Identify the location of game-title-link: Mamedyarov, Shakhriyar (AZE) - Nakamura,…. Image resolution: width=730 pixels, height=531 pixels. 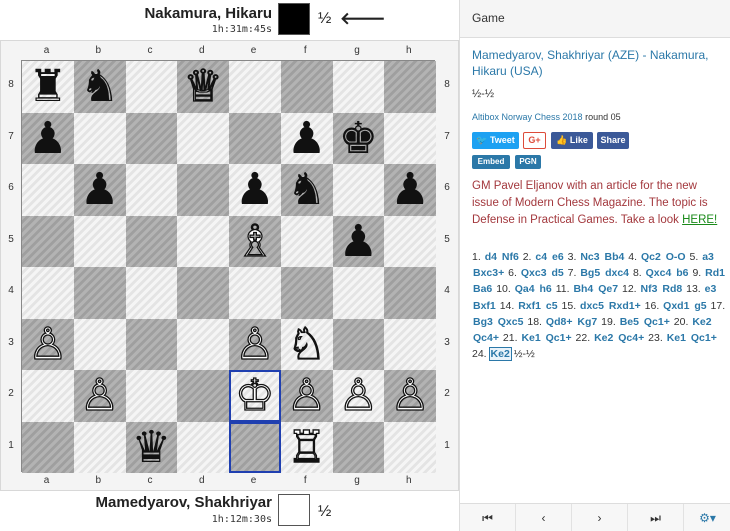
(597, 63).